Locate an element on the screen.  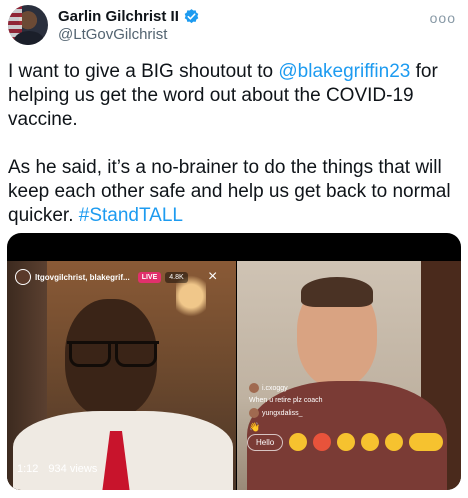
author-handle: @LtGovGilchrist is located at coordinates (112, 34).